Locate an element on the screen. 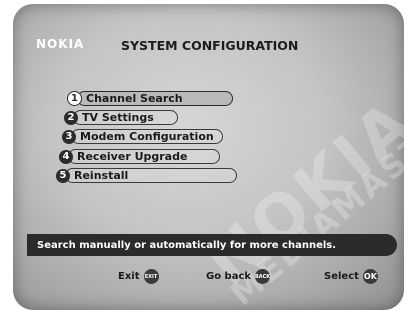 The image size is (417, 314). exit-label: Exit is located at coordinates (129, 276).